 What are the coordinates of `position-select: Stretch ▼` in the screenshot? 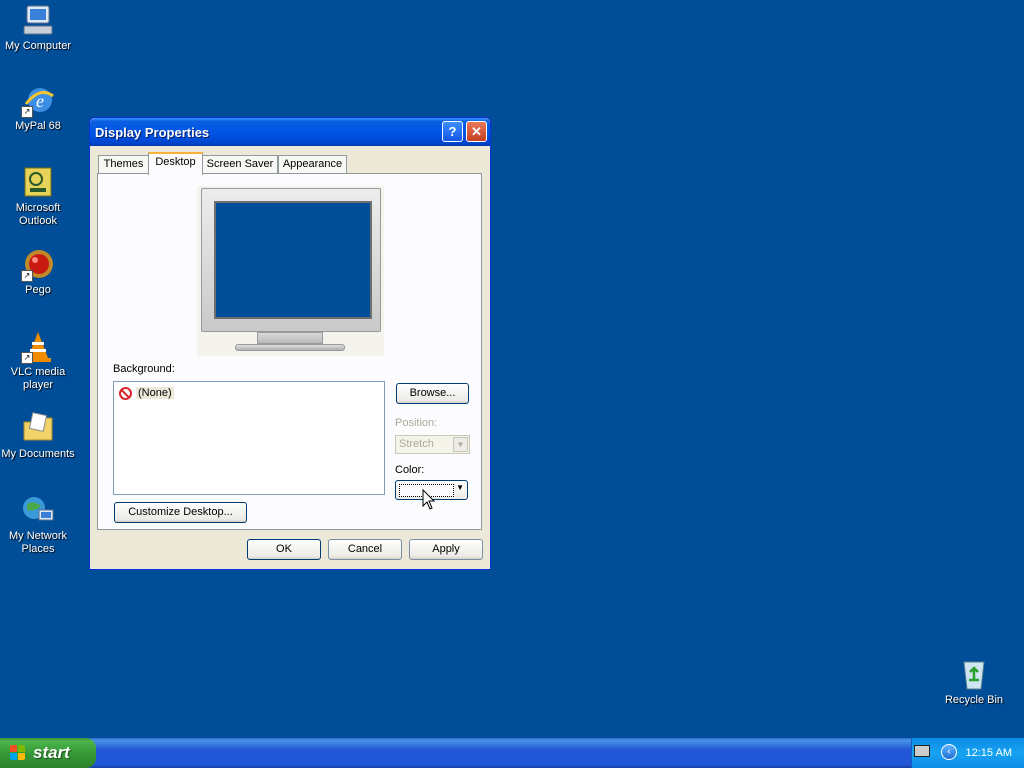 It's located at (432, 444).